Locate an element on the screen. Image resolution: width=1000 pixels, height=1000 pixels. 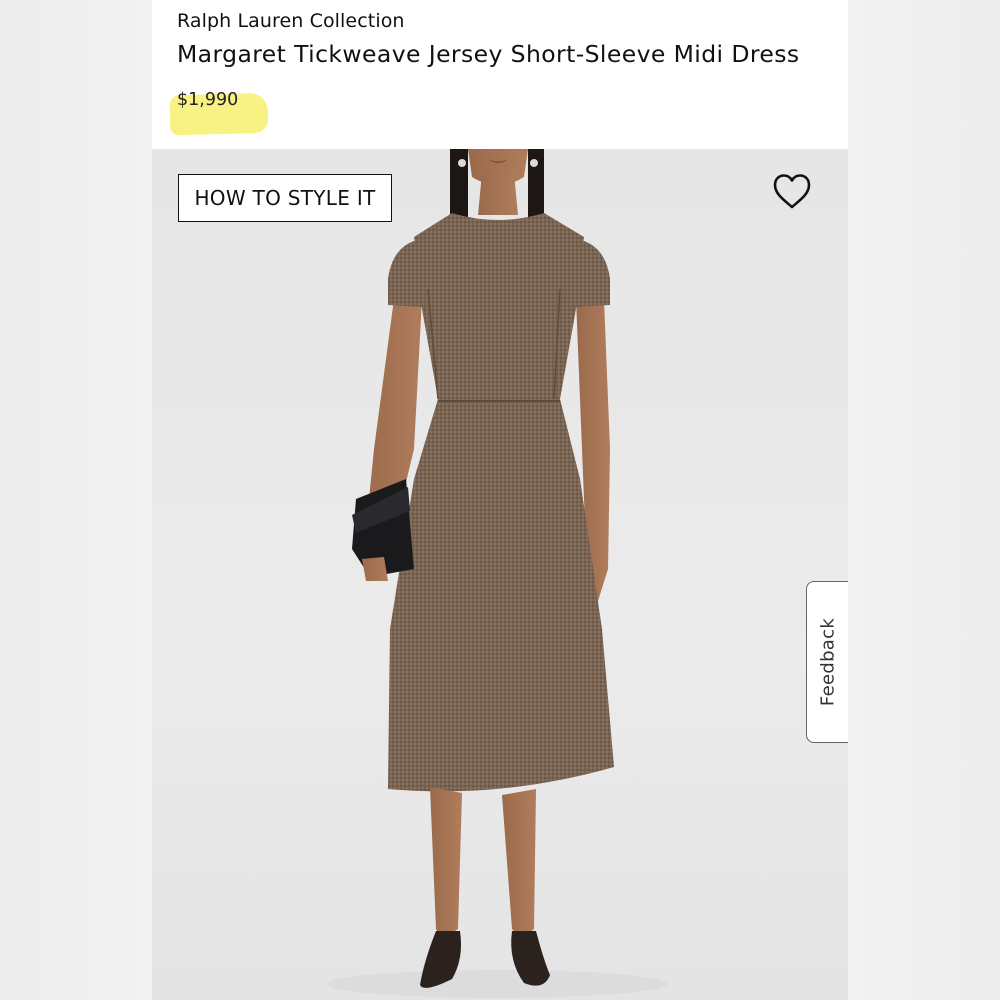
how-to-style-it-button: HOW TO STYLE IT is located at coordinates (285, 198).